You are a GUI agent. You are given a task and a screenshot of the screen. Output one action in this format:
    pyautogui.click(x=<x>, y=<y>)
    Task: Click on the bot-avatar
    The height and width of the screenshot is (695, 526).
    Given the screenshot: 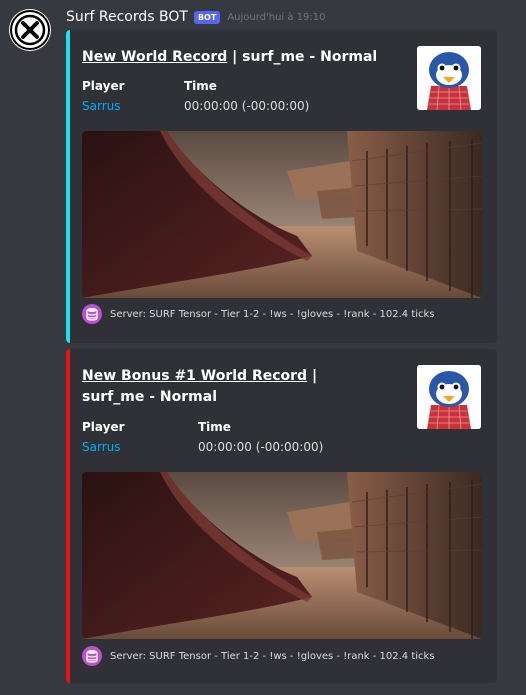 What is the action you would take?
    pyautogui.click(x=30, y=30)
    